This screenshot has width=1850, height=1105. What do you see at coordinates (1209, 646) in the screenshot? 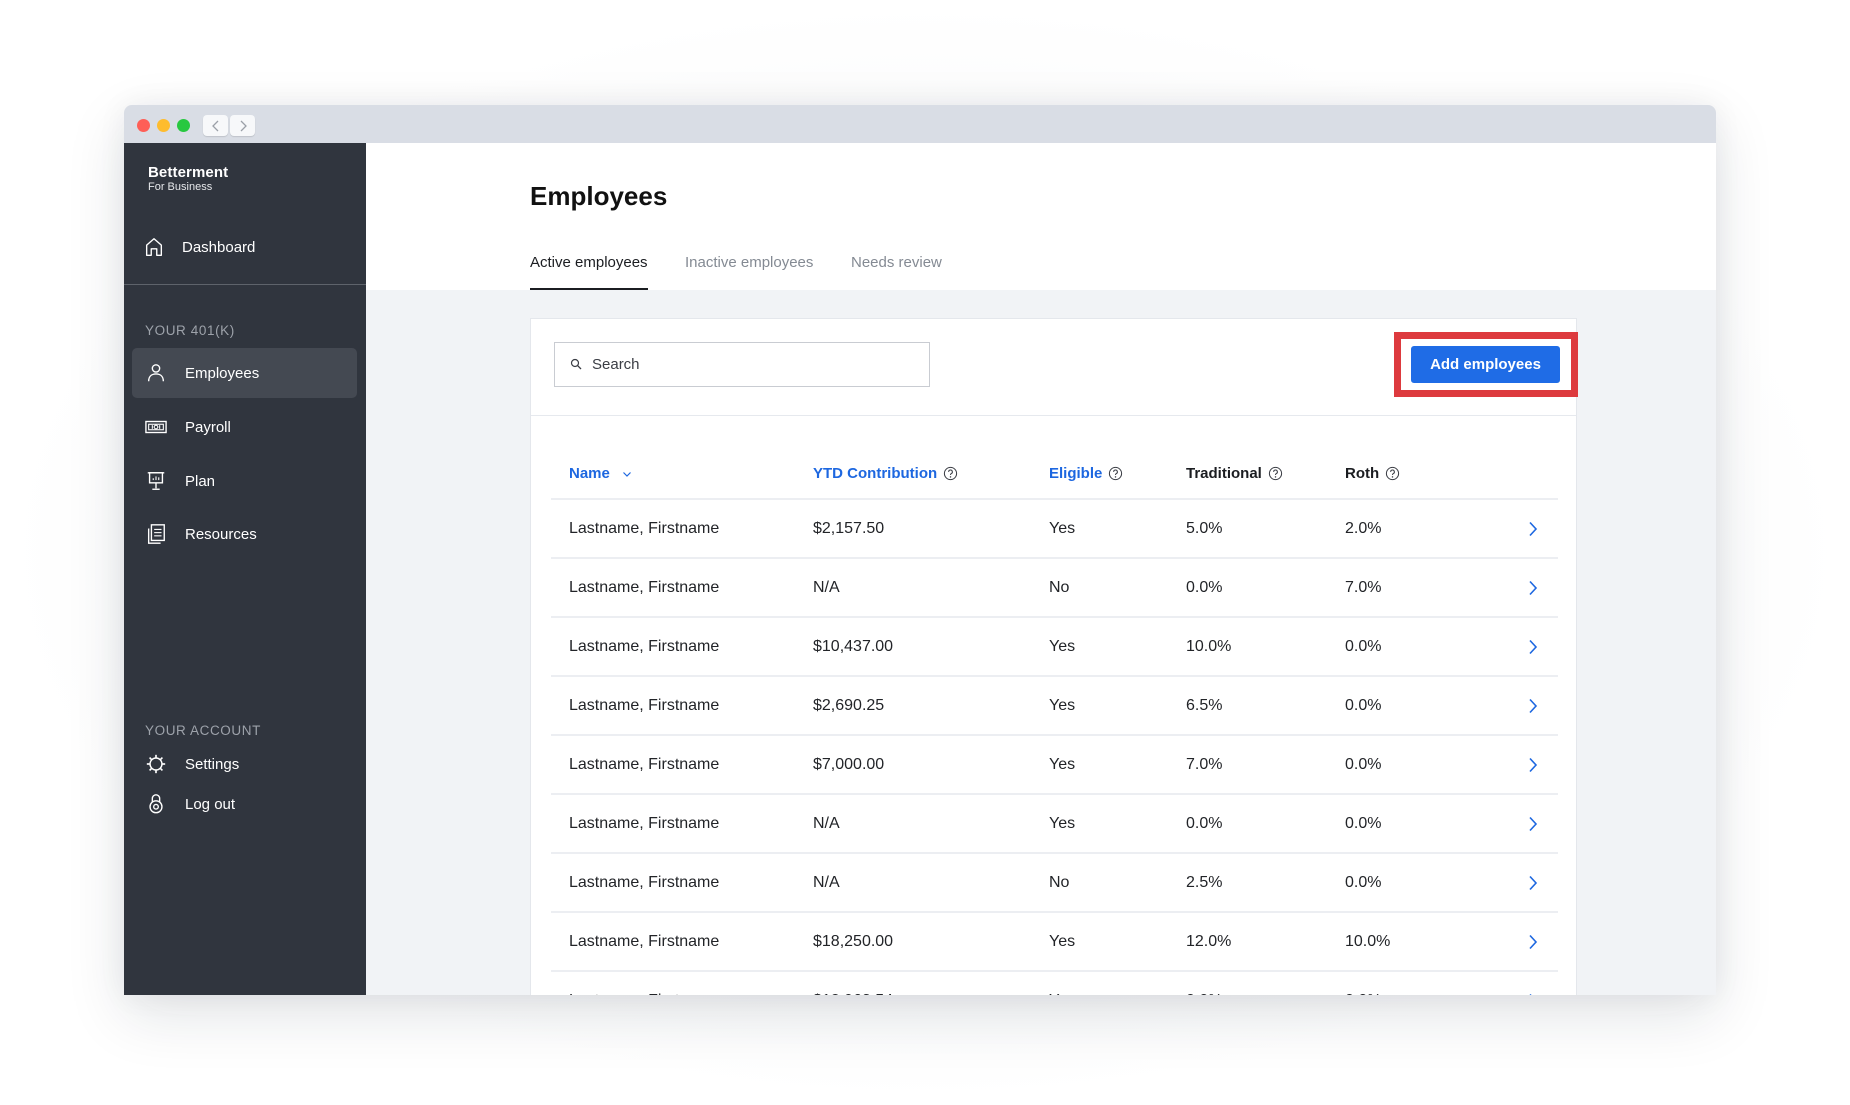
I see `cell-traditional: 10.0%` at bounding box center [1209, 646].